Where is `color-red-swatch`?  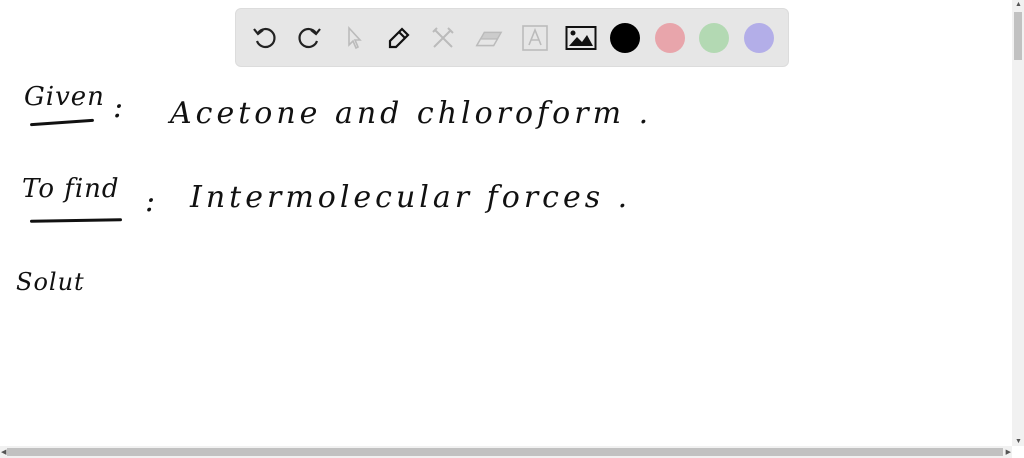 color-red-swatch is located at coordinates (670, 38).